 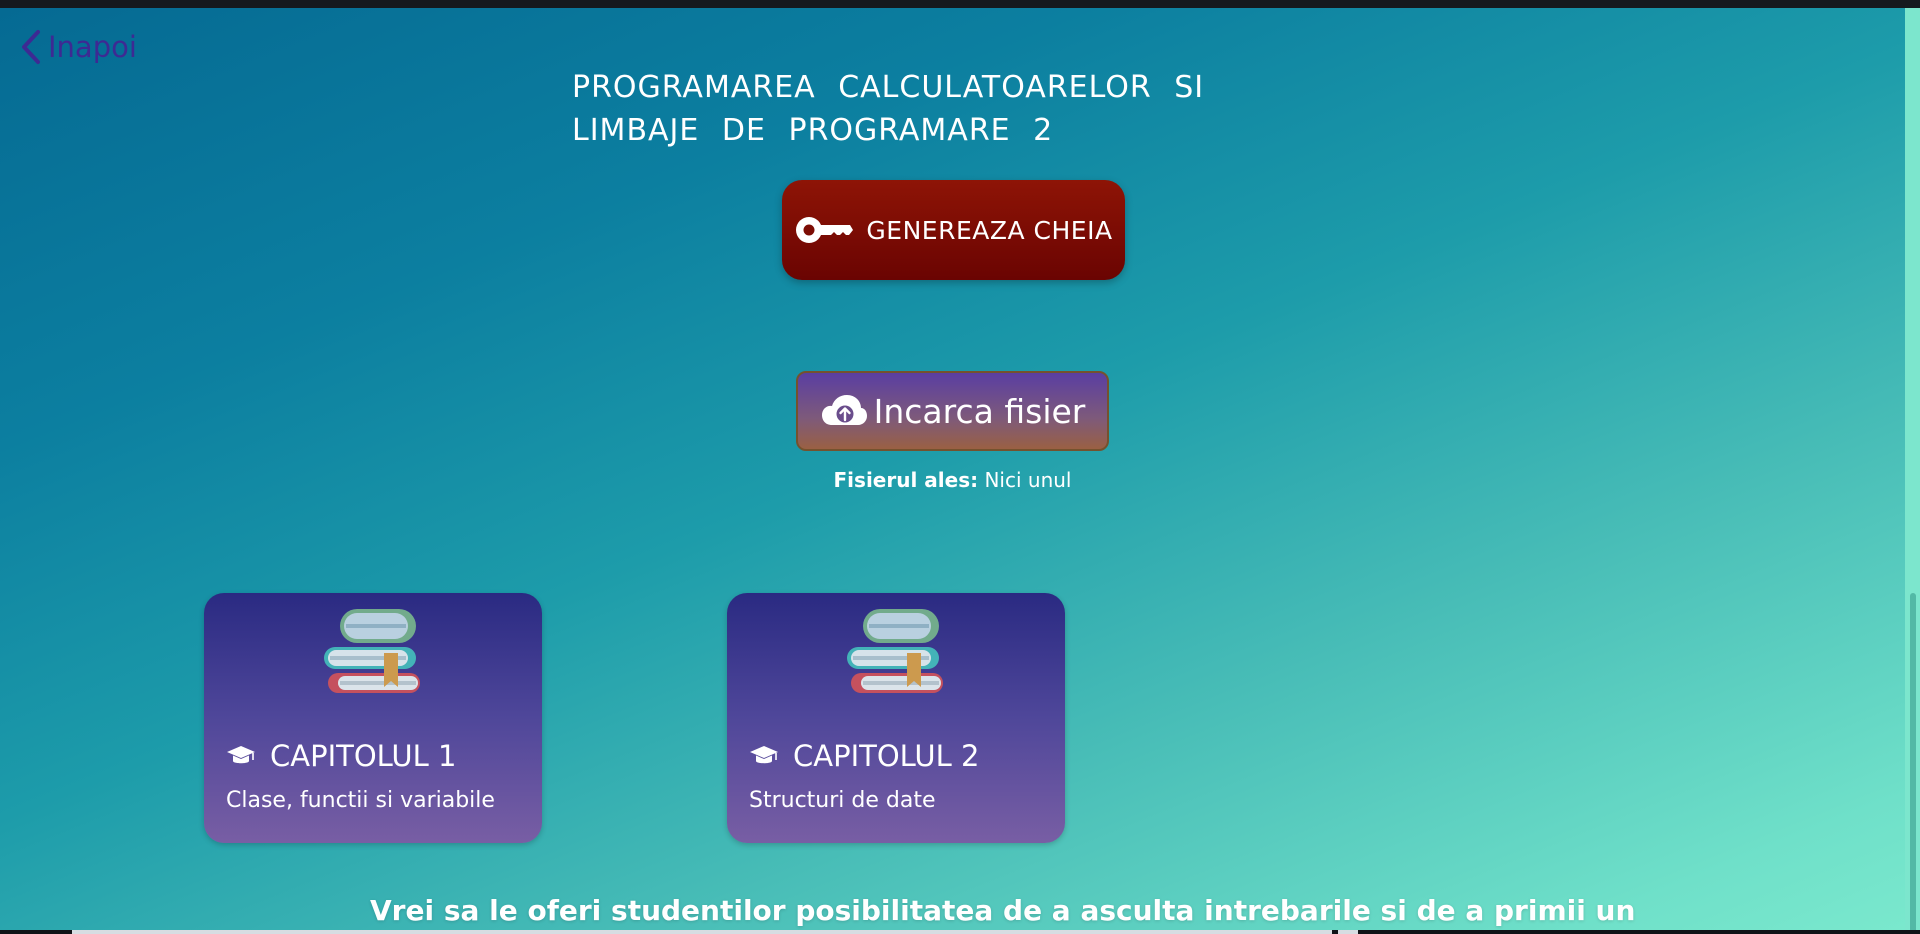 I want to click on selected-file-status: Fisierul ales: Nici unul, so click(x=952, y=480).